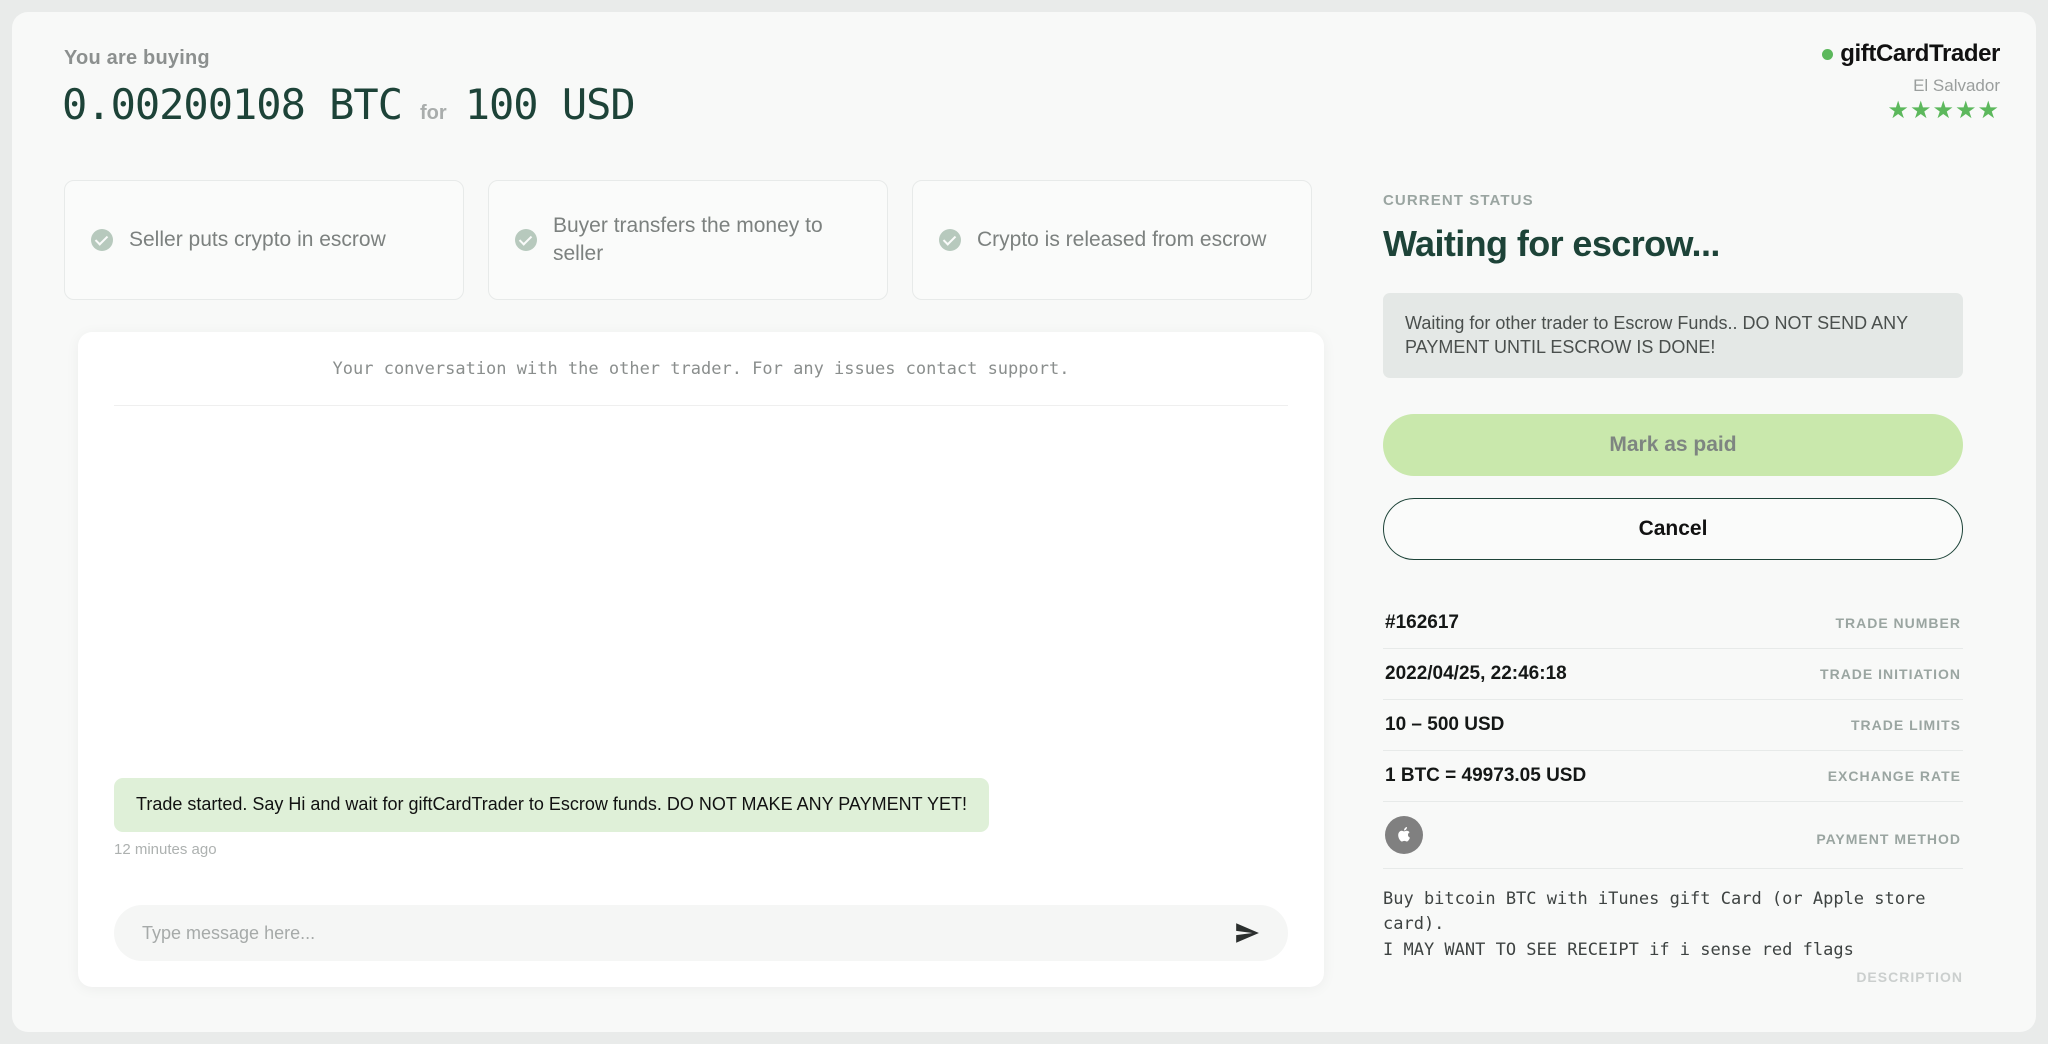 Image resolution: width=2048 pixels, height=1044 pixels. I want to click on brand-block: giftCardTrader El Salvador ★★★★★, so click(1911, 81).